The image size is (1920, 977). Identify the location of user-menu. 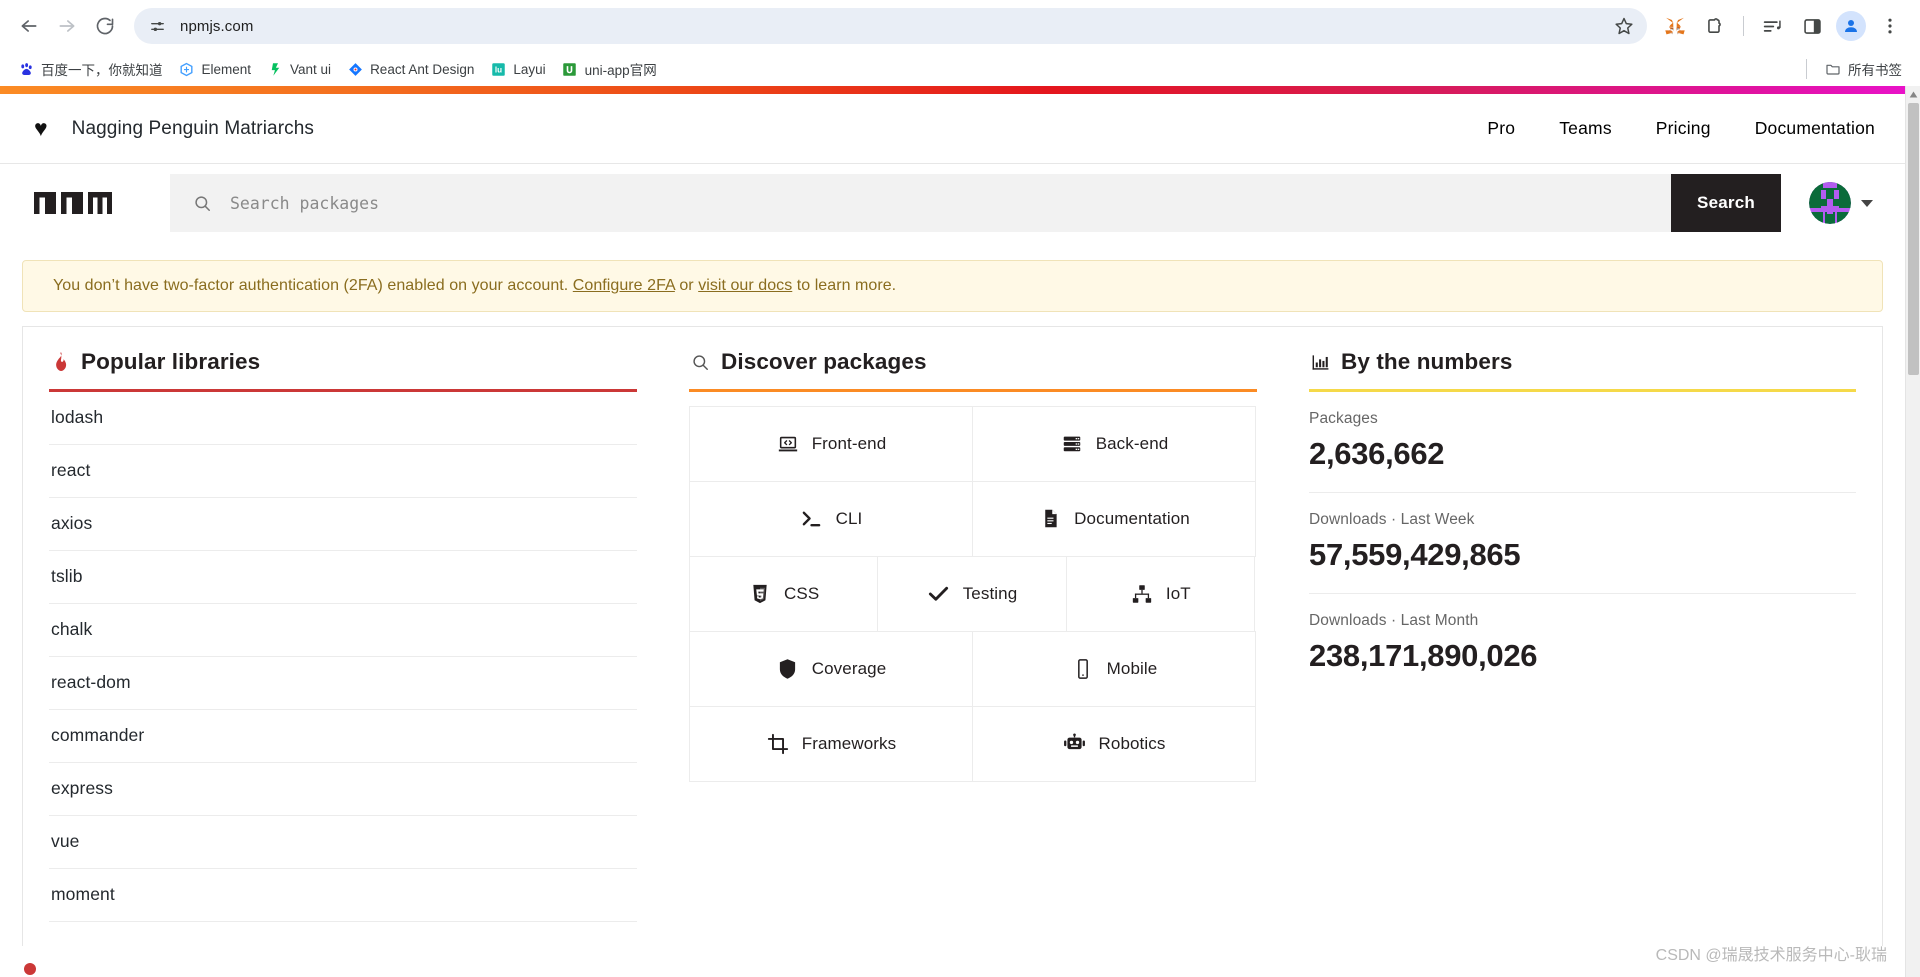
(1841, 203).